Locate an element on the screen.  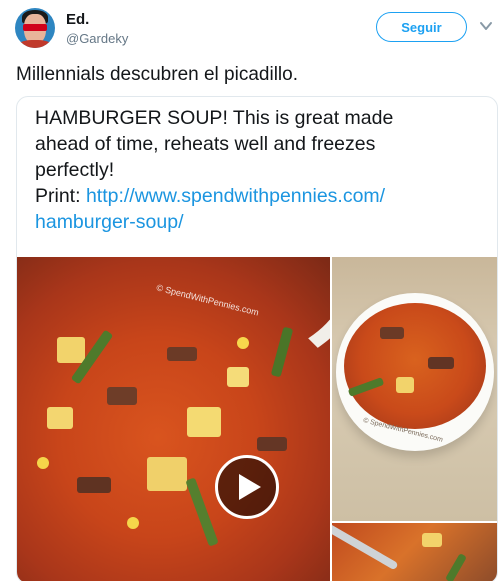
soup-bowl-image: © SpendWithPennies.com is located at coordinates (414, 389).